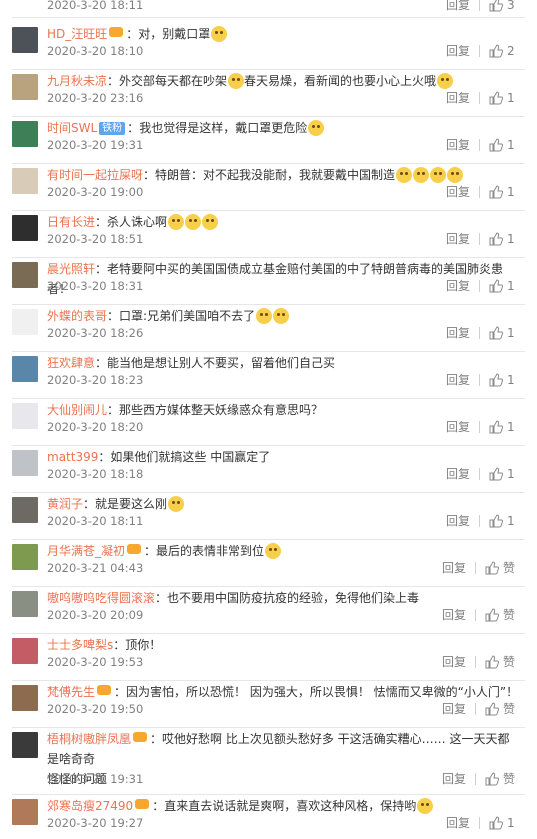 The image size is (537, 839). I want to click on comment-username: 晨光照轩, so click(71, 269).